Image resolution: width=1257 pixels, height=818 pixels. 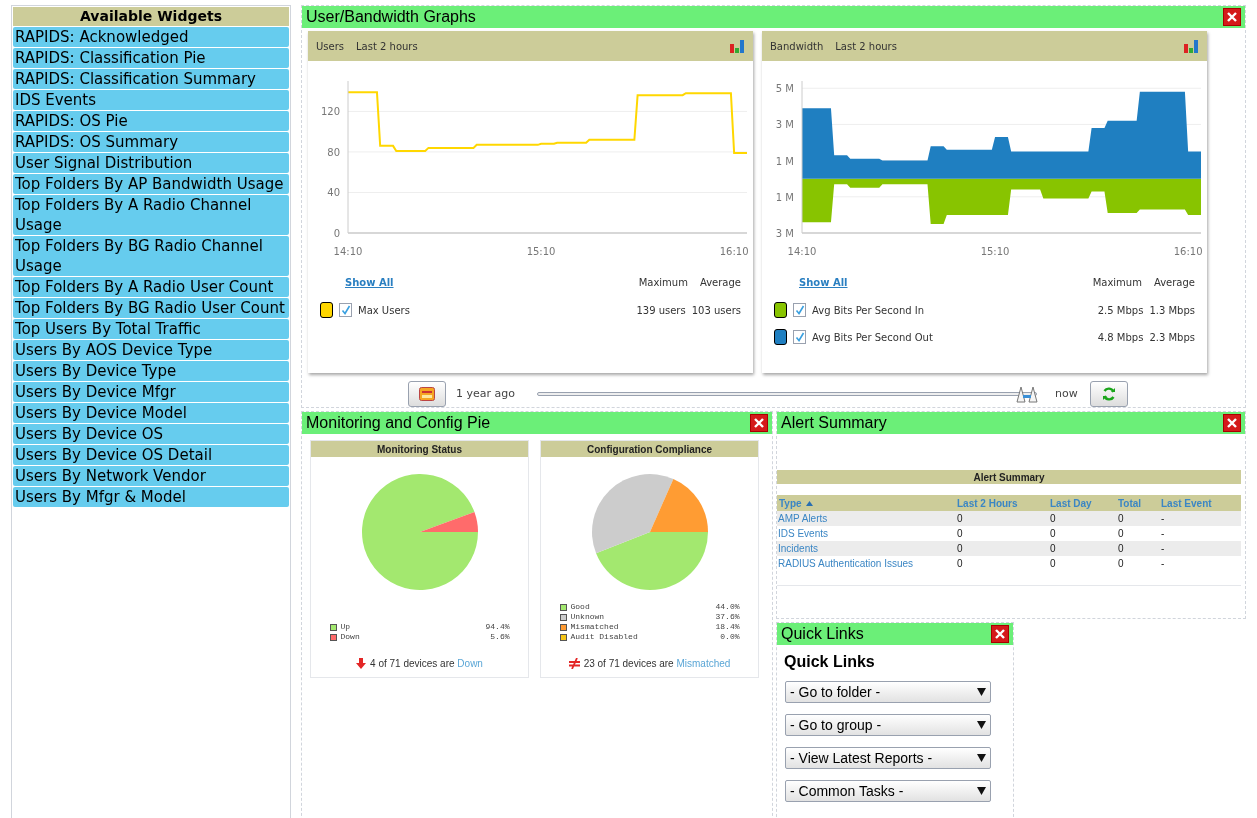 I want to click on status-text: 4 of 71 devices are Down, so click(x=426, y=664).